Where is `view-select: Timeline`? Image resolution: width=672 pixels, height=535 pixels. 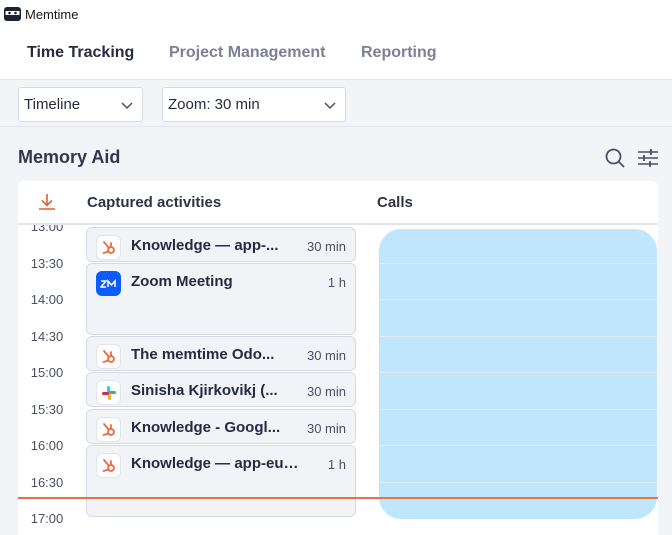
view-select: Timeline is located at coordinates (80, 104).